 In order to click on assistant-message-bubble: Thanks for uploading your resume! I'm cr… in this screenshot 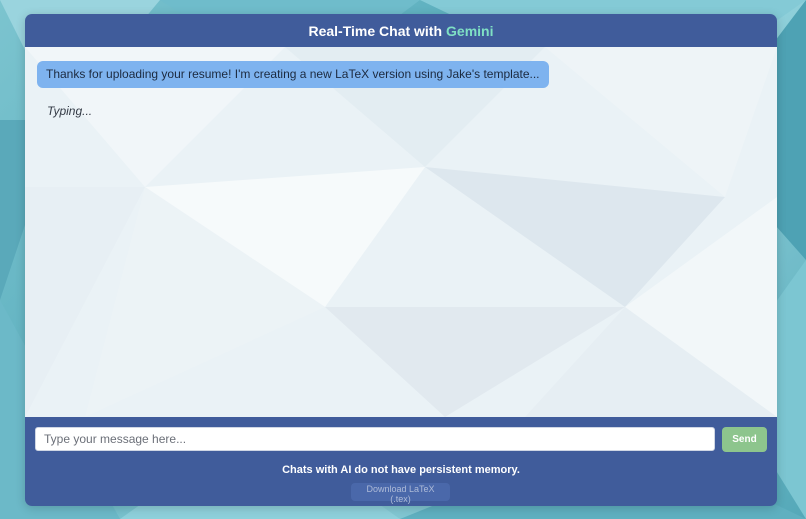, I will do `click(293, 74)`.